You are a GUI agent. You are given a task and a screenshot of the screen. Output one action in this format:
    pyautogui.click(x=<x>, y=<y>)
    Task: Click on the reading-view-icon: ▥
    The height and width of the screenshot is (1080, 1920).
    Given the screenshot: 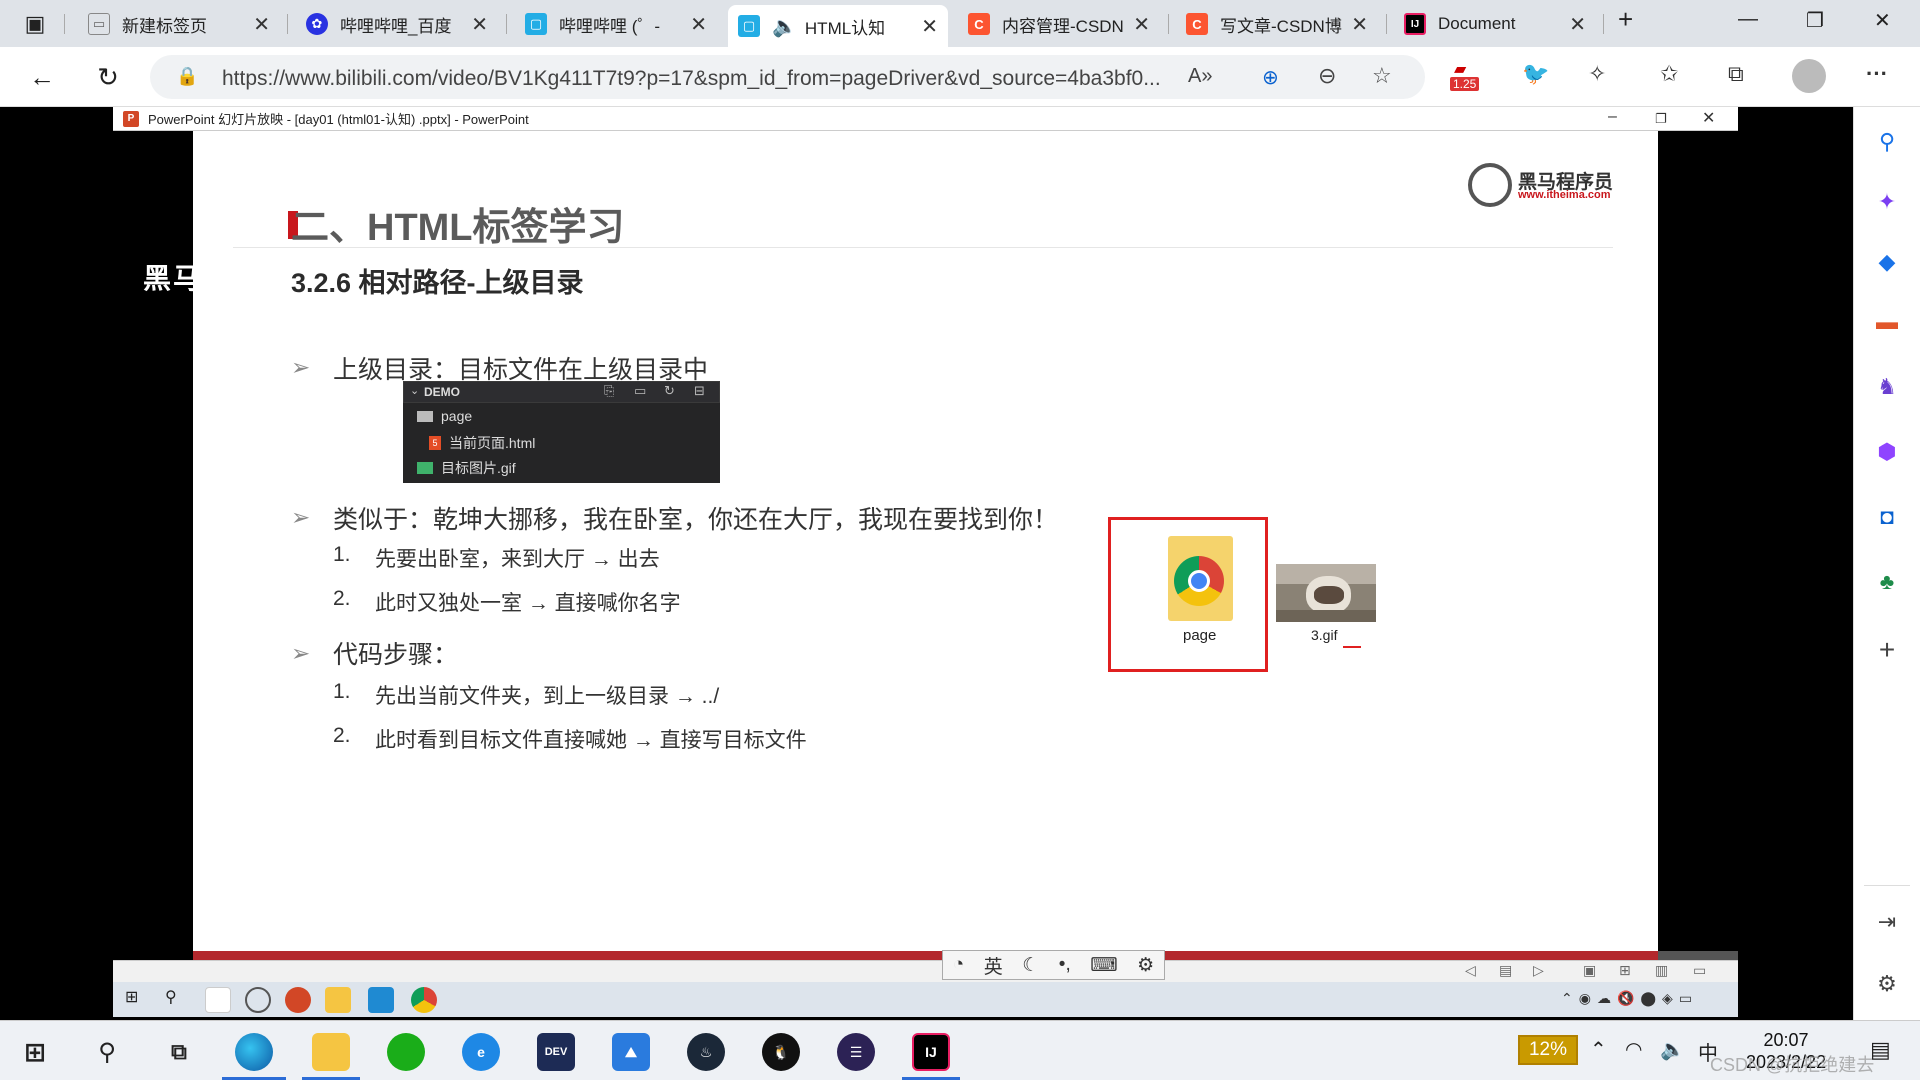 What is the action you would take?
    pyautogui.click(x=1661, y=970)
    